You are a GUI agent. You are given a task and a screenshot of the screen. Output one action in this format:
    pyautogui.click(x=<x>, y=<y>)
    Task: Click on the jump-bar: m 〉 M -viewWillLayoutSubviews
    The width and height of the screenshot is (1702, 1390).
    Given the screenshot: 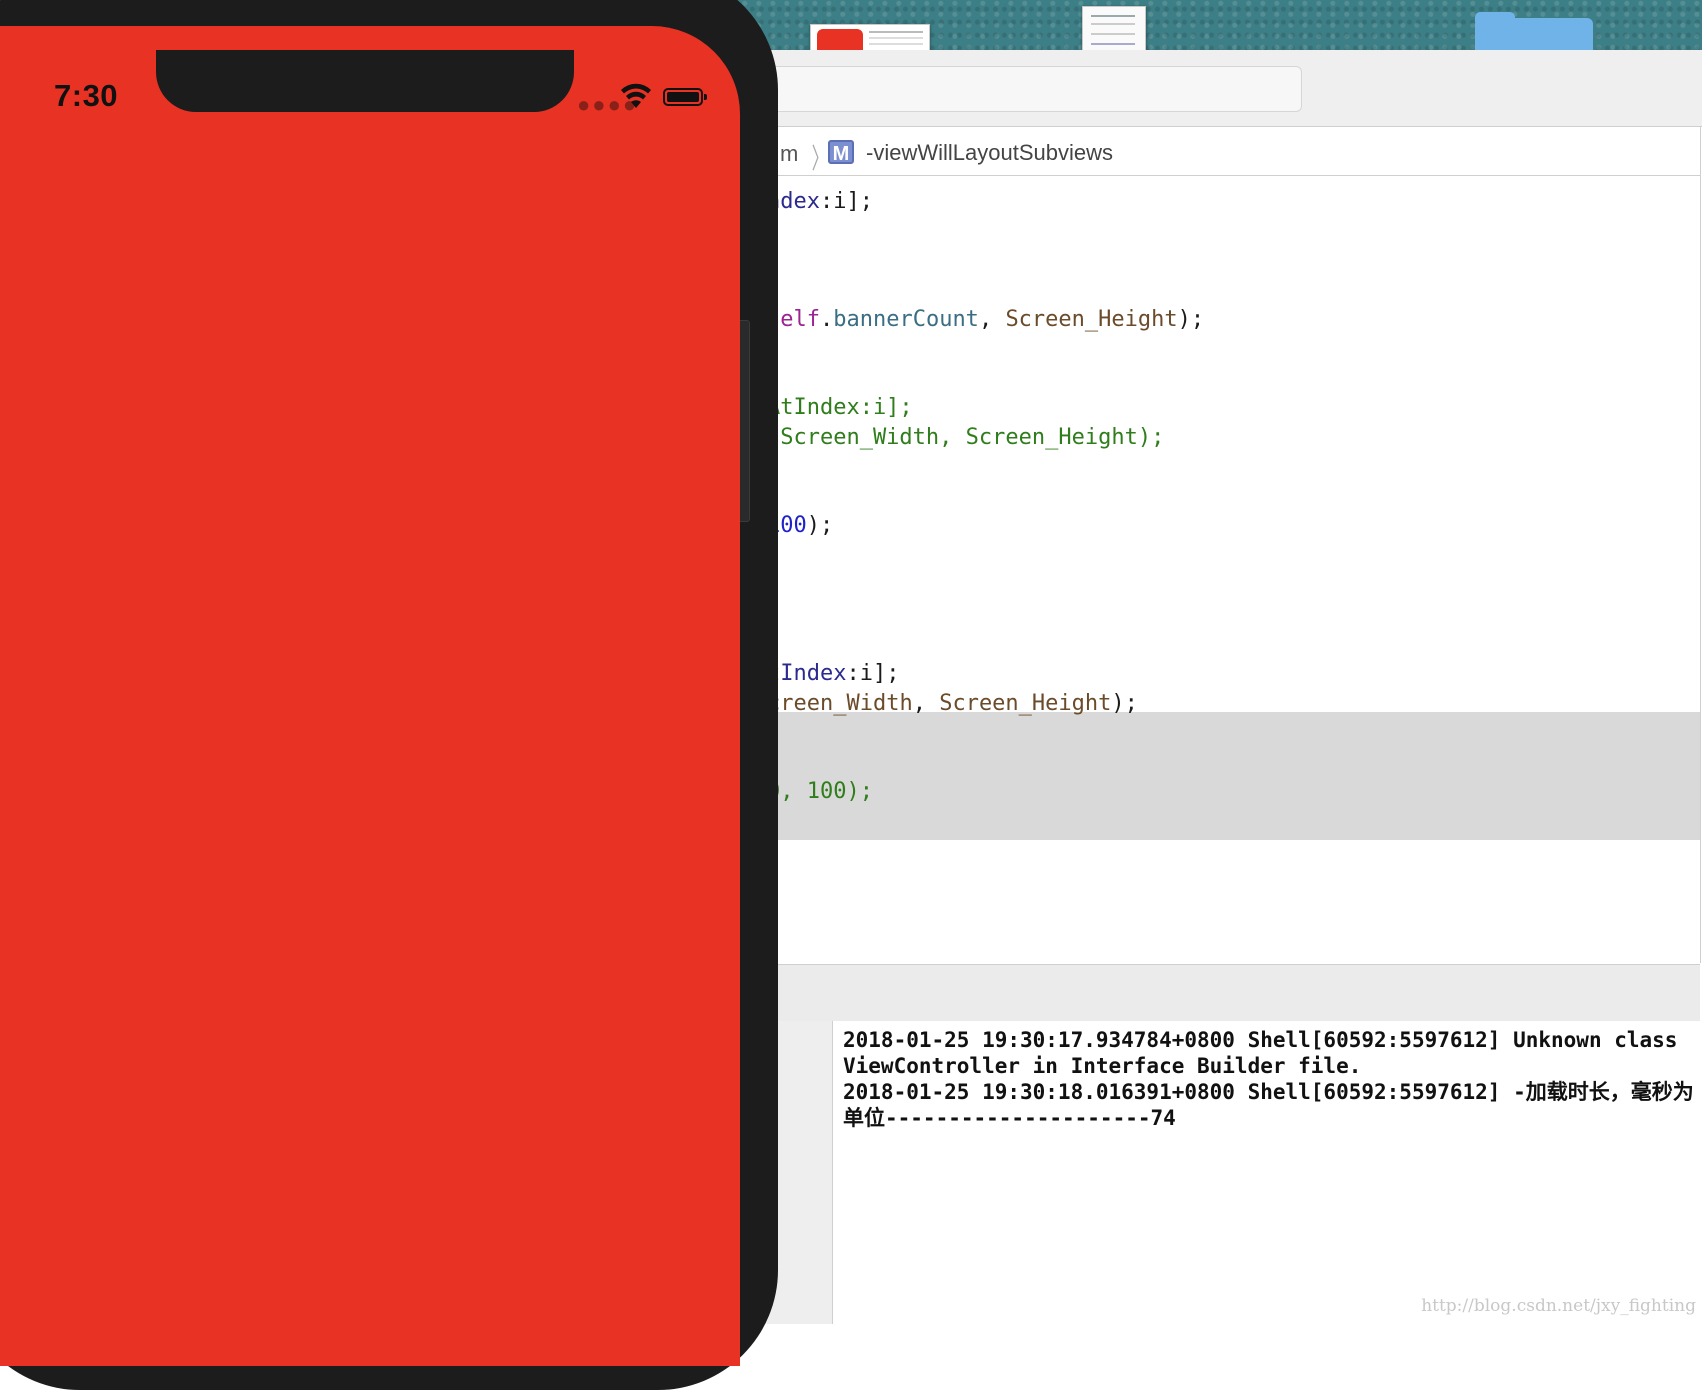 What is the action you would take?
    pyautogui.click(x=1200, y=151)
    